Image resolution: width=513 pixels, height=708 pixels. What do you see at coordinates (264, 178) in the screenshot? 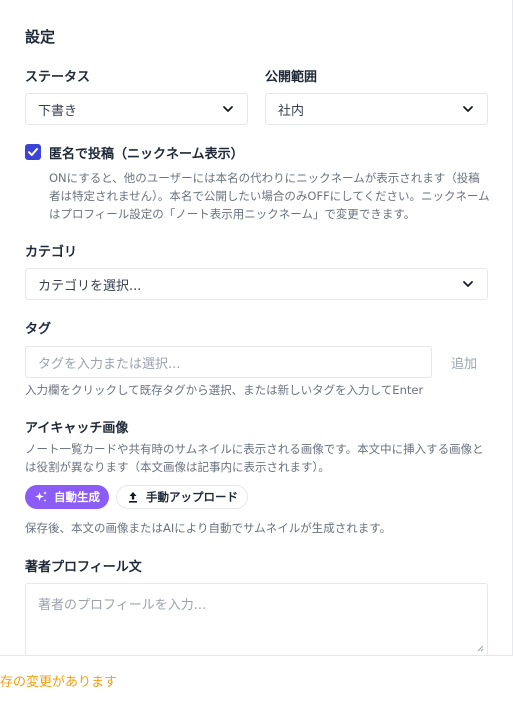
I see `anonymous-help-1: ONにすると、他のユーザーには本名の代わりにニックネームが表示されます（投稿` at bounding box center [264, 178].